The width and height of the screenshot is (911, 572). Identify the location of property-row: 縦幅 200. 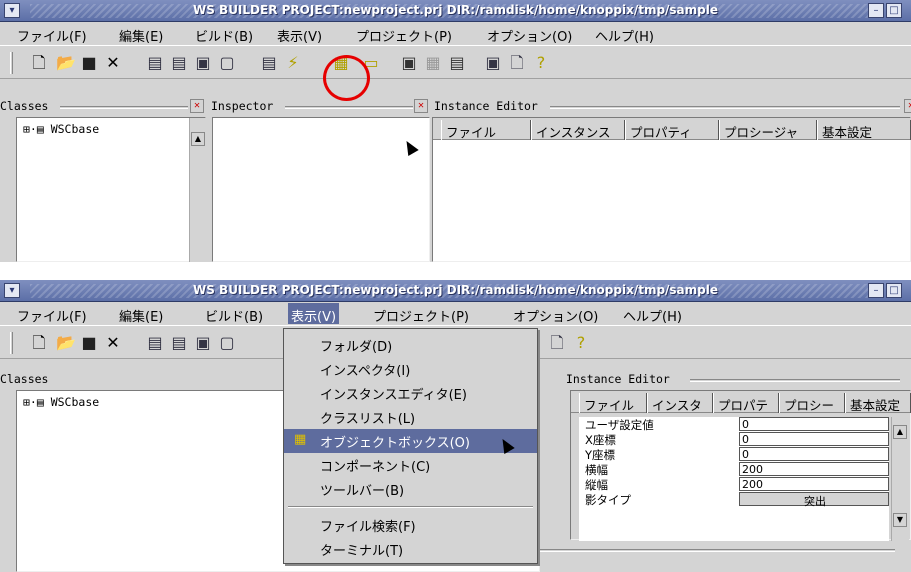
(734, 484).